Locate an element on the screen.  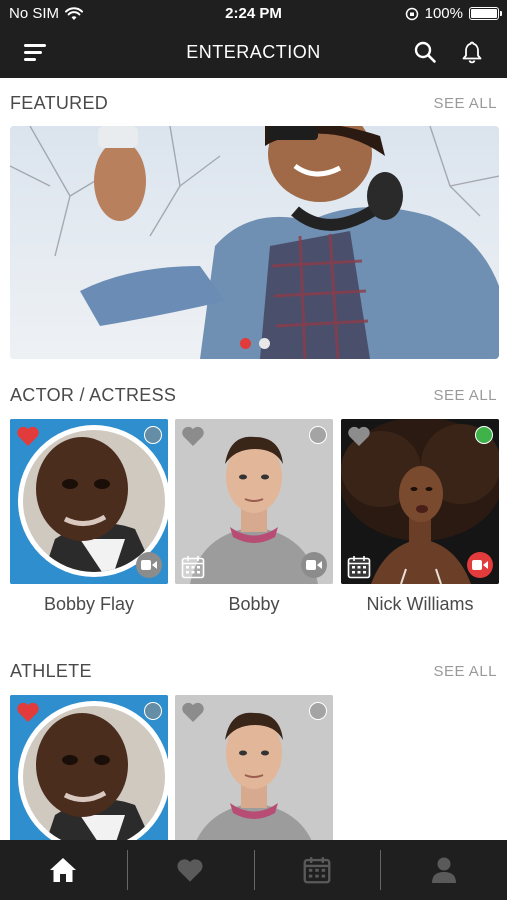
tab-home is located at coordinates (63, 870).